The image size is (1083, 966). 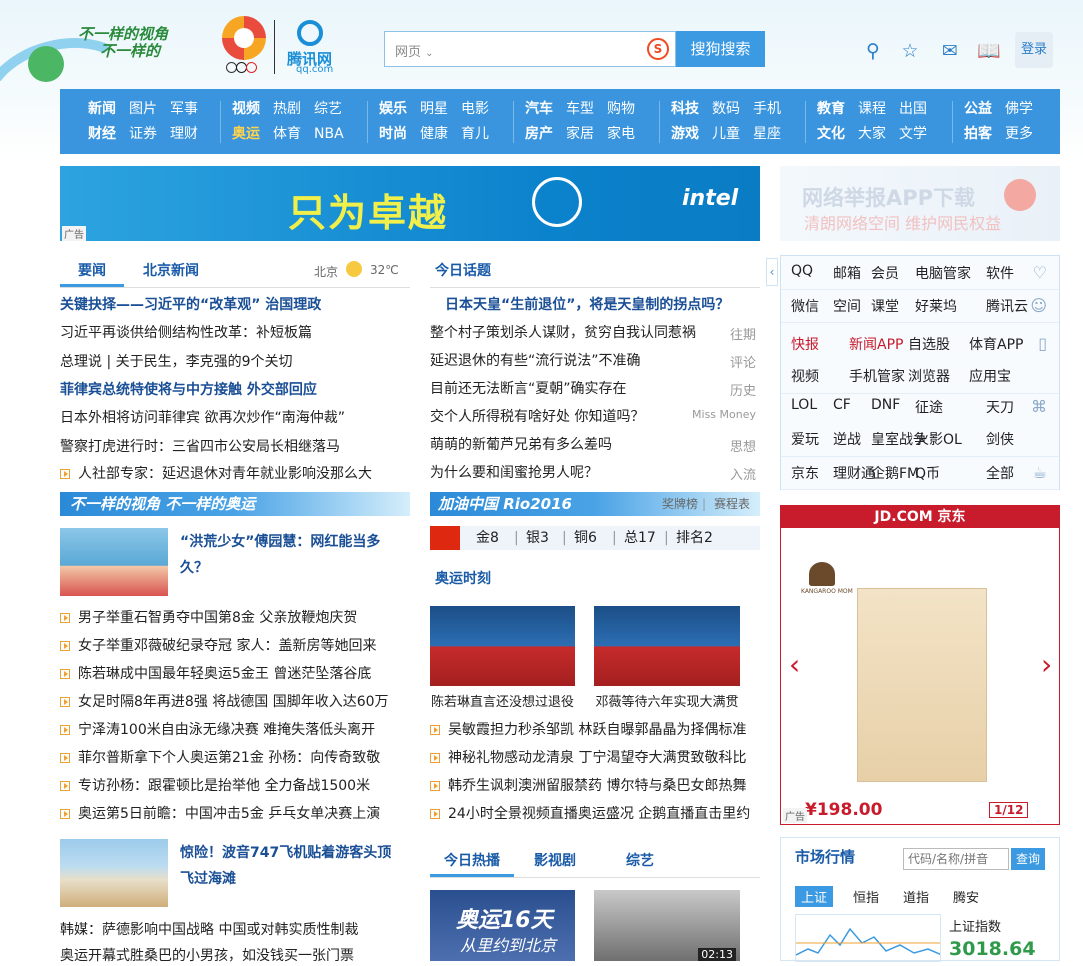 I want to click on tab-hot-today: 今日热播, so click(x=472, y=861).